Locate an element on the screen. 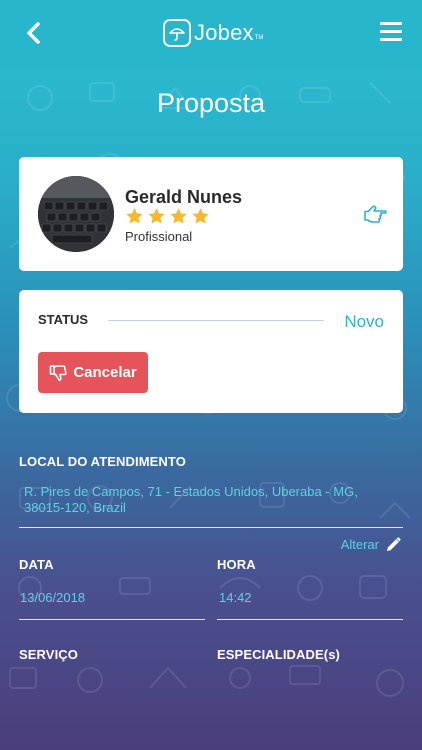 The image size is (422, 750). address-line-2: 38015-120, Brazil is located at coordinates (75, 507).